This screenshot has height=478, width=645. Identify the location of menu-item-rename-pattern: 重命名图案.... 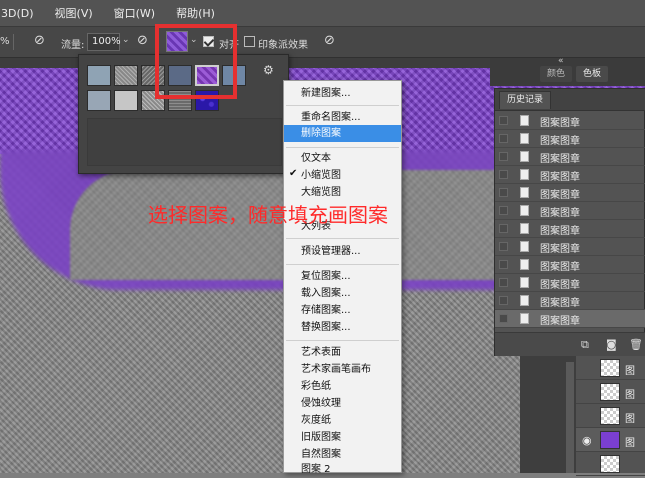
(342, 117).